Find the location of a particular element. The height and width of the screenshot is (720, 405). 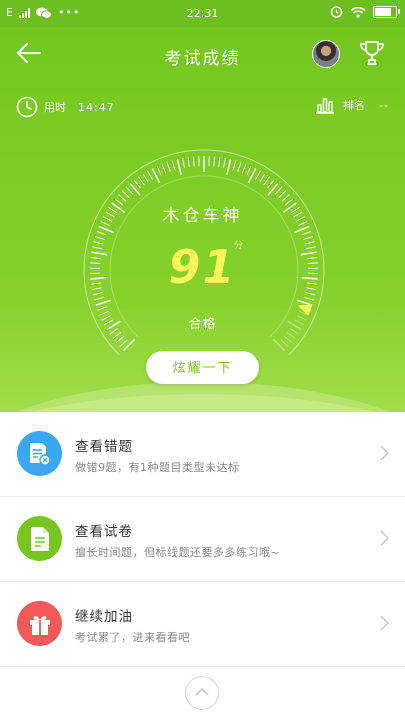

alarm-icon is located at coordinates (336, 12).